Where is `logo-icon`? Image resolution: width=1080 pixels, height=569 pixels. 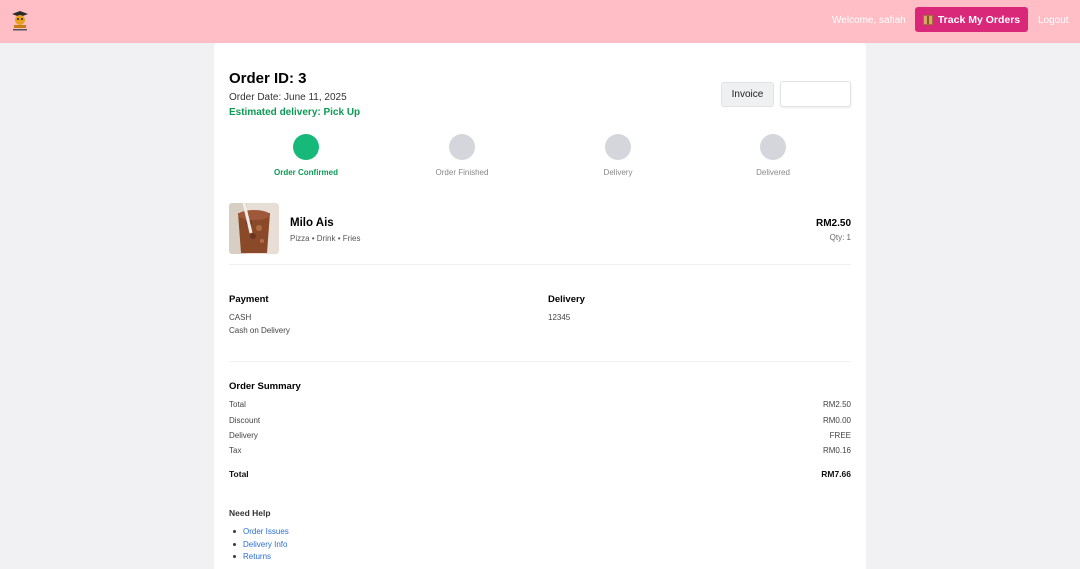 logo-icon is located at coordinates (20, 21).